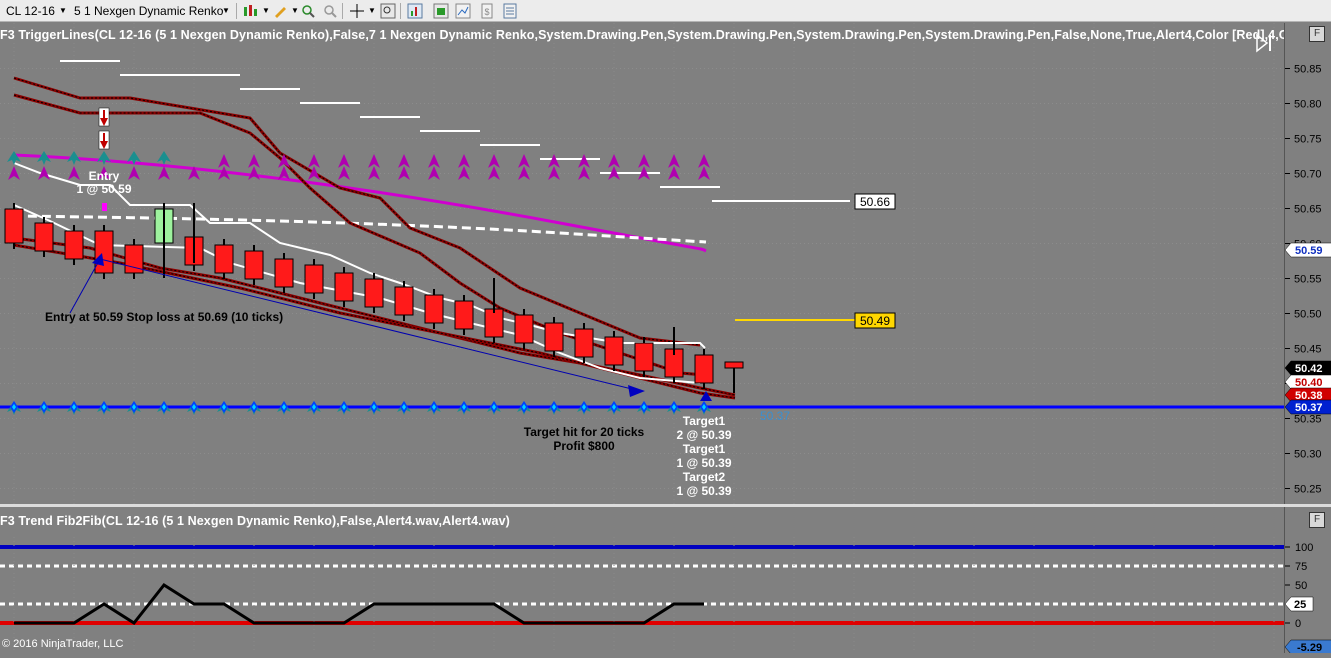  I want to click on target-label: Target2, so click(704, 477).